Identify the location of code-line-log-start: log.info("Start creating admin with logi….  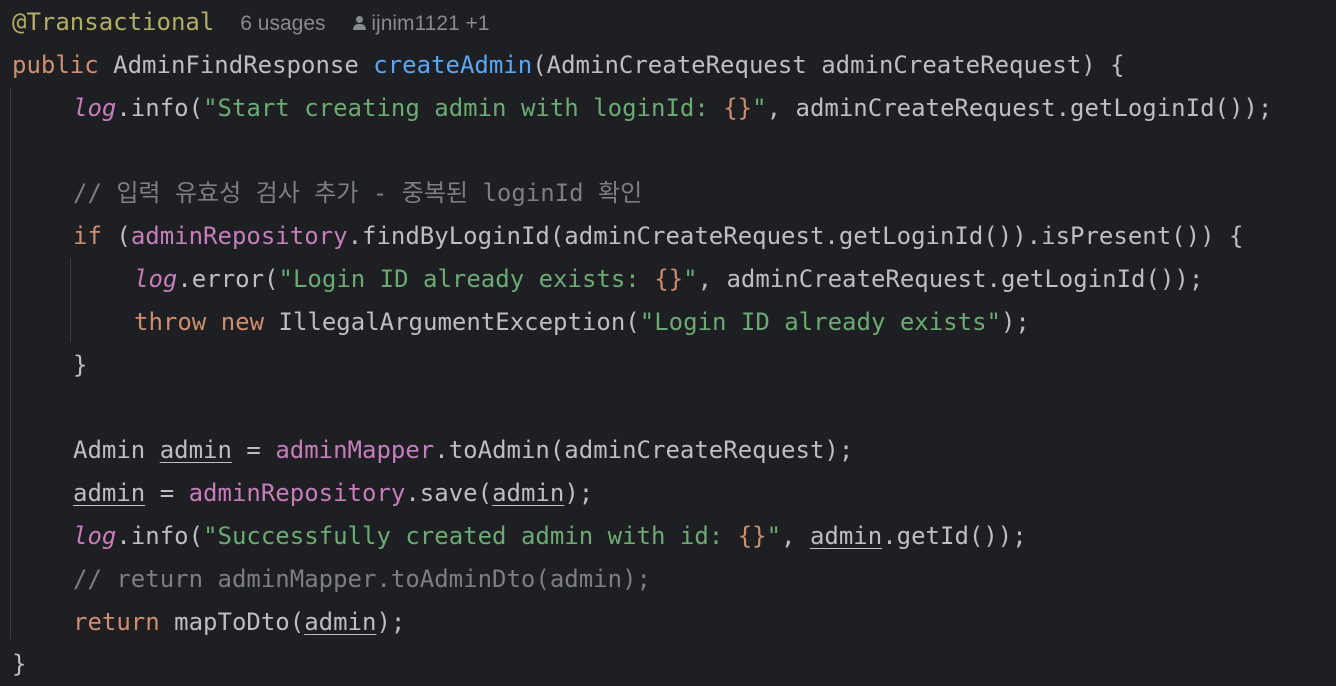
(672, 108).